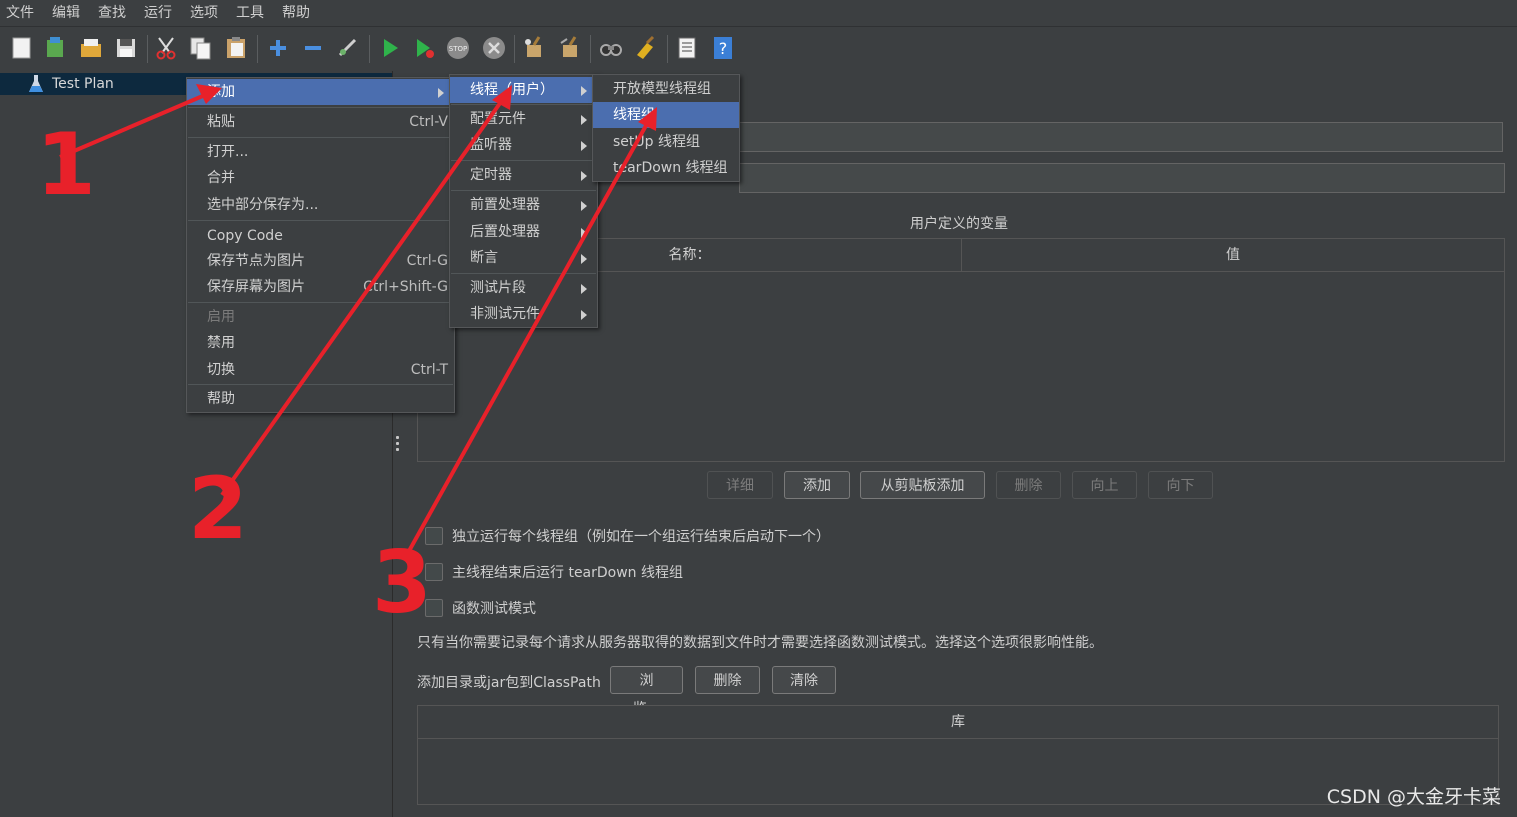 The image size is (1517, 817). What do you see at coordinates (922, 485) in the screenshot?
I see `add-from-clipboard-button: 从剪贴板添加` at bounding box center [922, 485].